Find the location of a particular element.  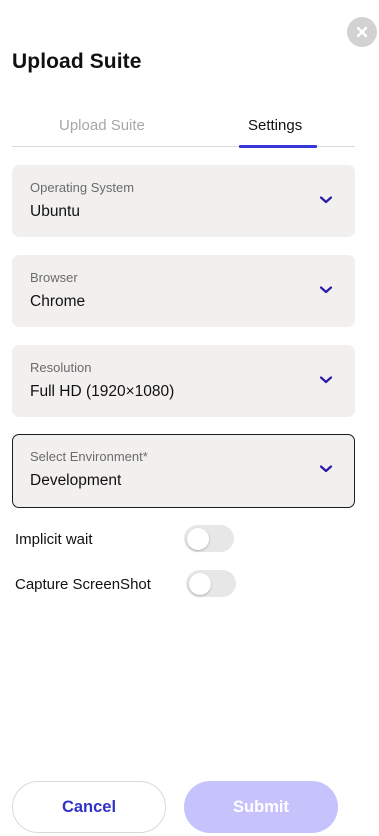

resolution-select: Resolution Full HD (1920×1080) is located at coordinates (183, 381).